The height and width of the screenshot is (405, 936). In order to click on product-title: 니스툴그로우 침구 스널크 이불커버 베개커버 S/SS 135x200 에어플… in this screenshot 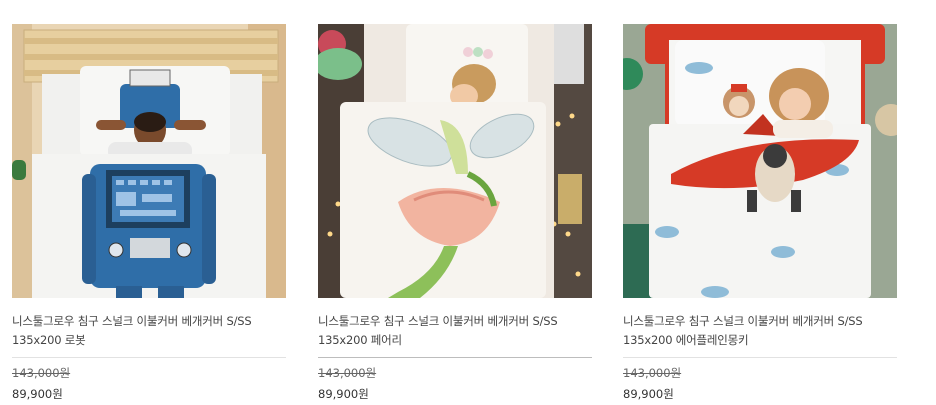, I will do `click(760, 331)`.